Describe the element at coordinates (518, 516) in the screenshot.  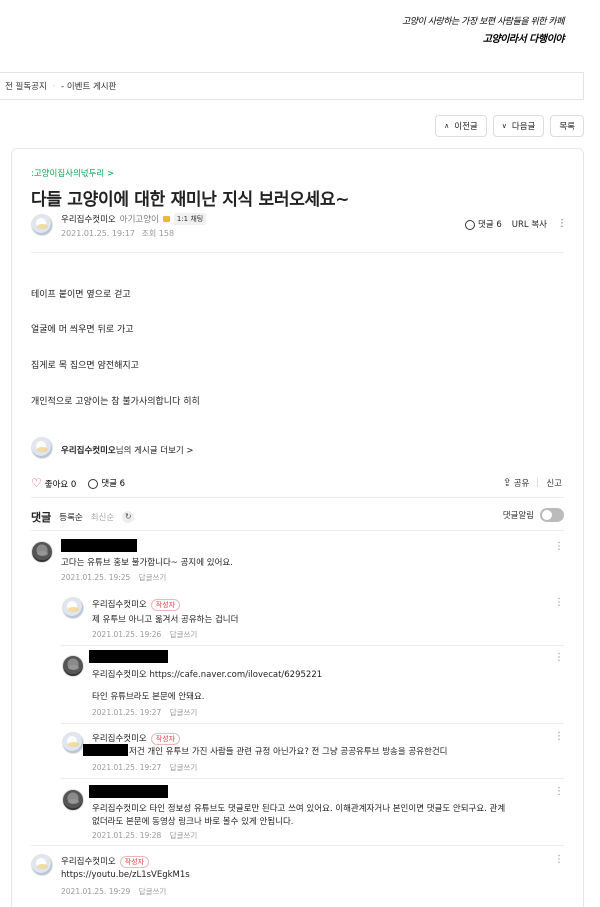
I see `comment-notify-label: 댓글알림` at that location.